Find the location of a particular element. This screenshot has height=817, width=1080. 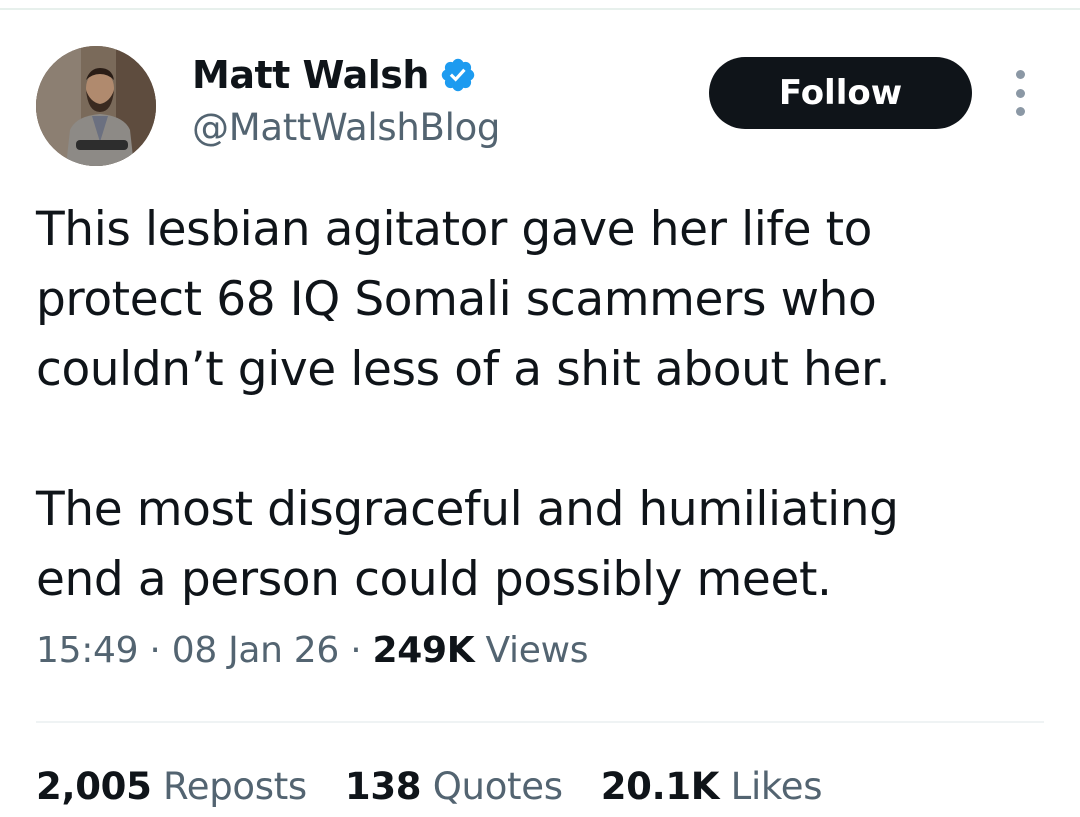

tweet-meta: 15:49 · 08 Jan 26 · 249K Views is located at coordinates (312, 650).